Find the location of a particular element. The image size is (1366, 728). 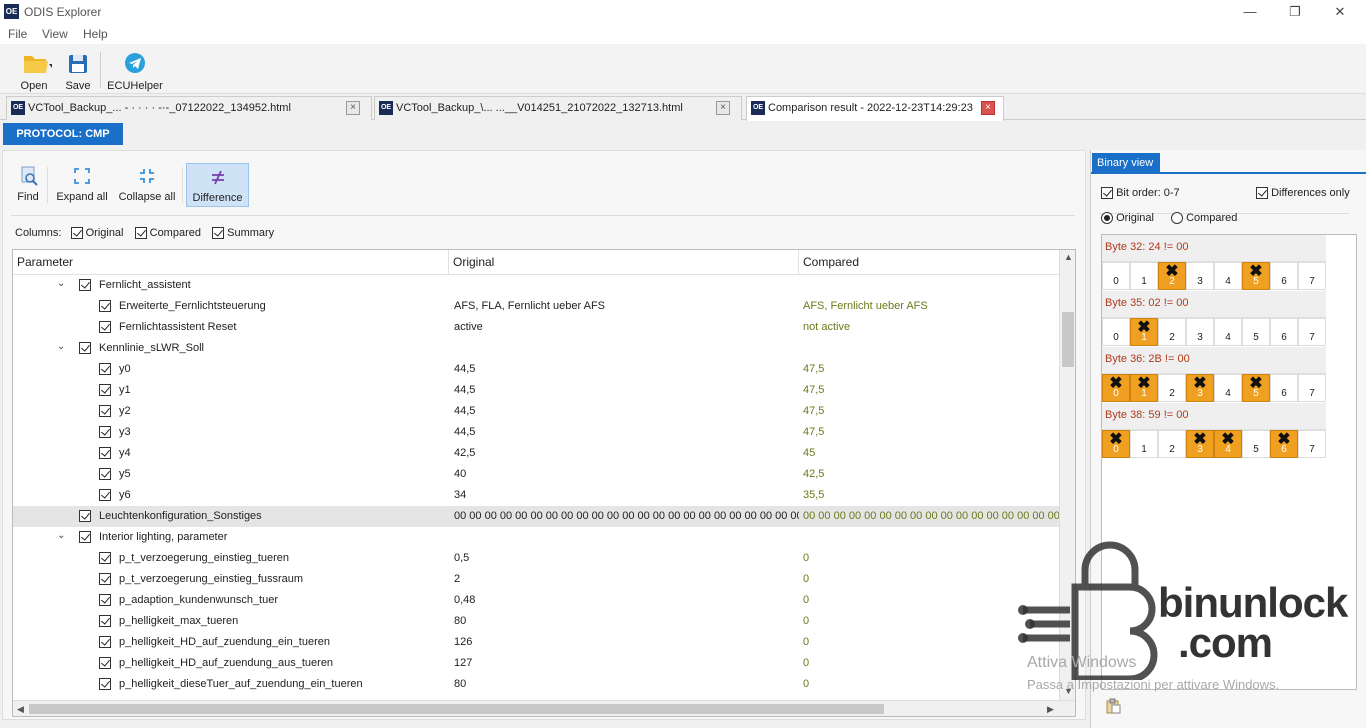

expand-all-button: Expand all is located at coordinates (82, 185).